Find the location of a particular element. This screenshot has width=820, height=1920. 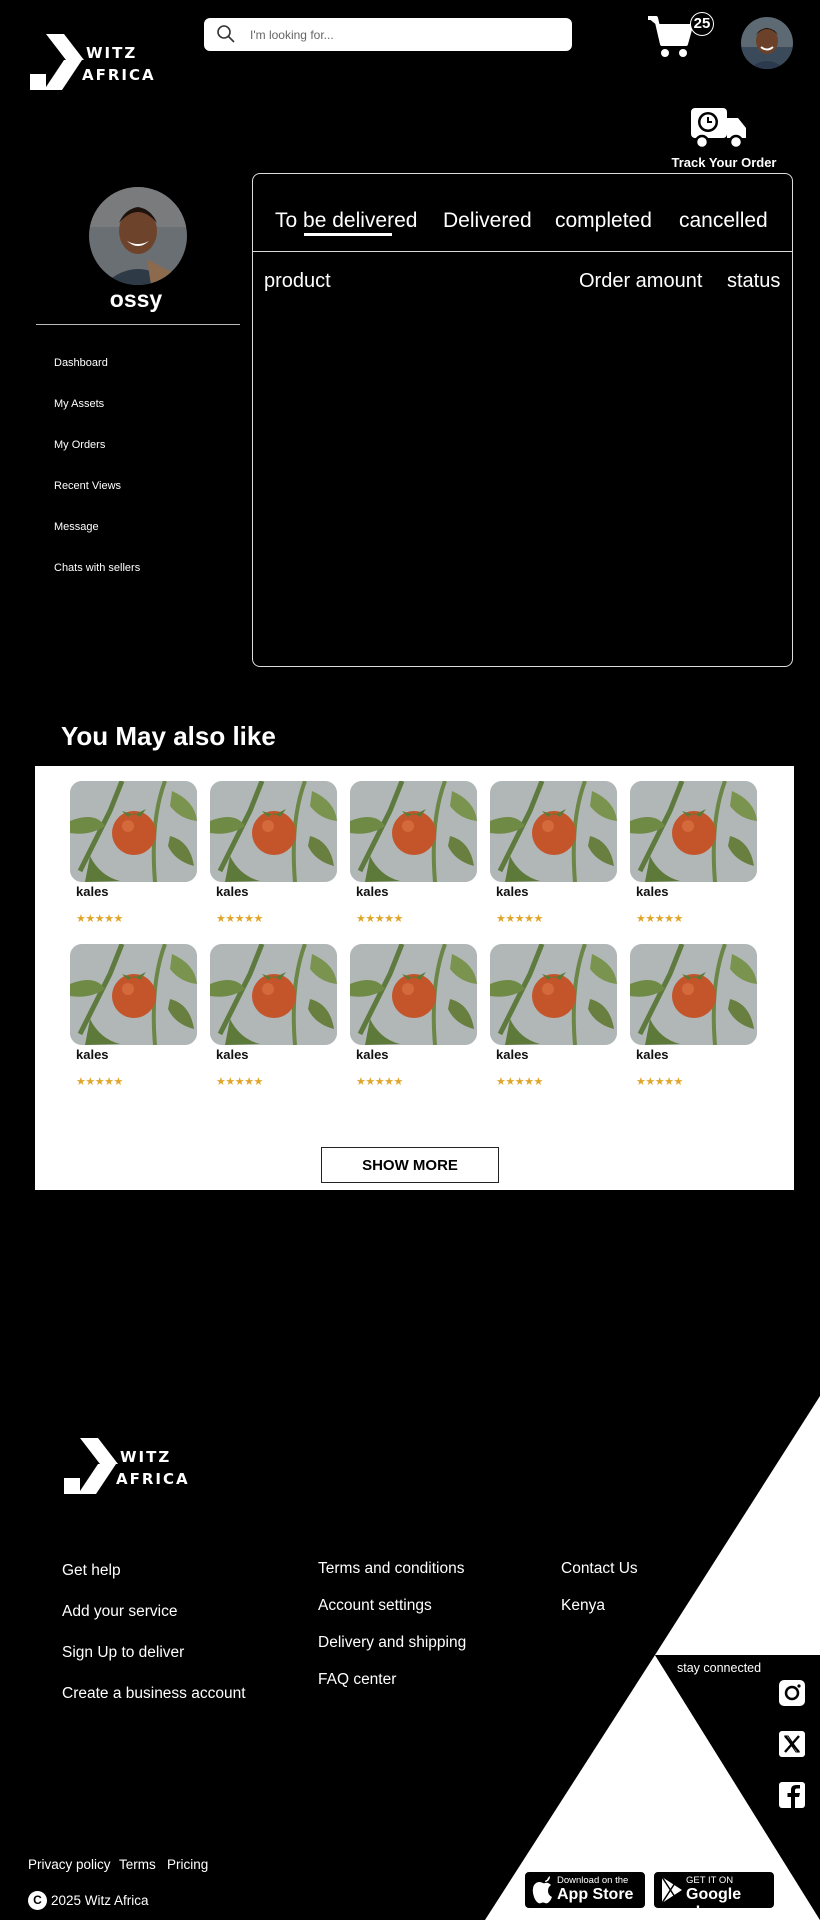

track-order-button: Track Your Order is located at coordinates (724, 139).